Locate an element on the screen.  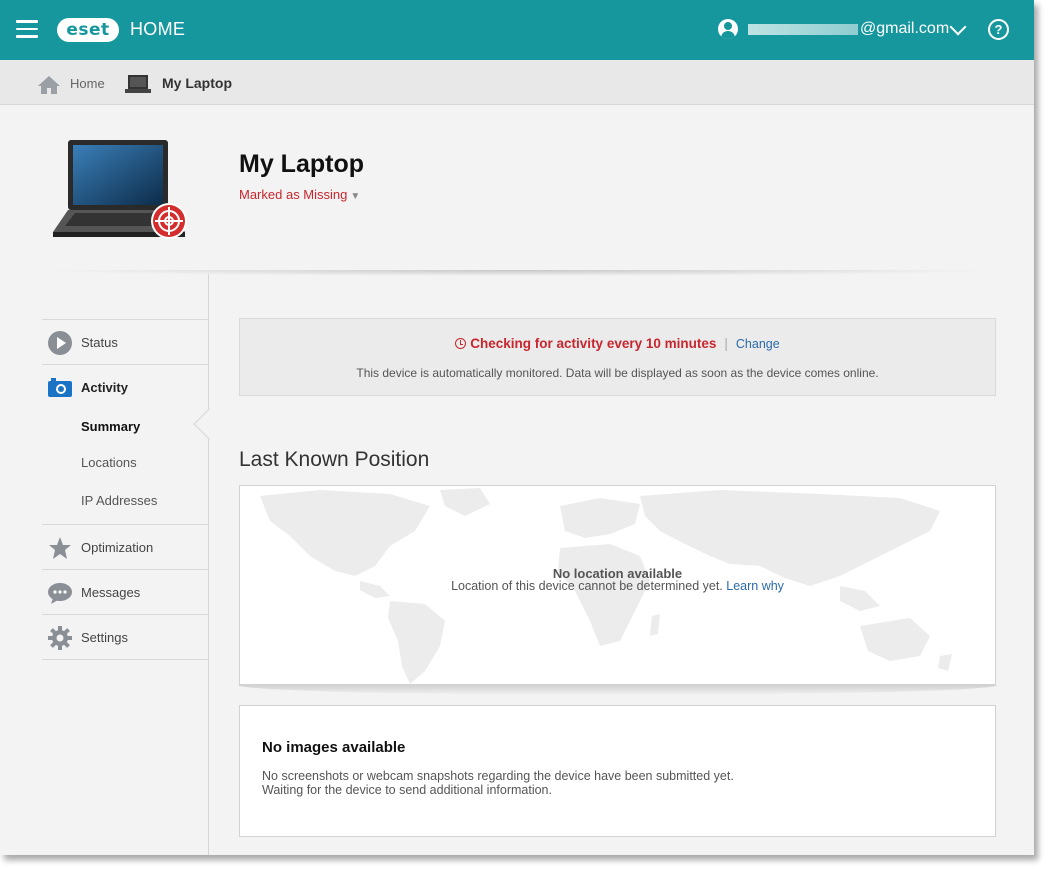
sidebar-item-label: Status is located at coordinates (99, 342).